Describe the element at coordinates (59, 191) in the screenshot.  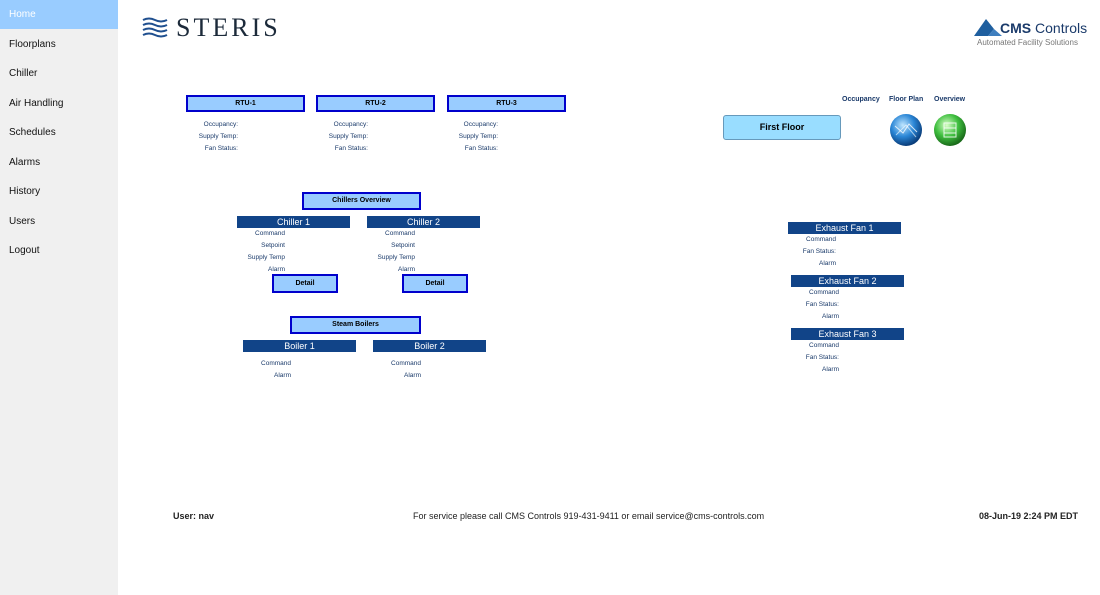
I see `nav-item-history: History` at that location.